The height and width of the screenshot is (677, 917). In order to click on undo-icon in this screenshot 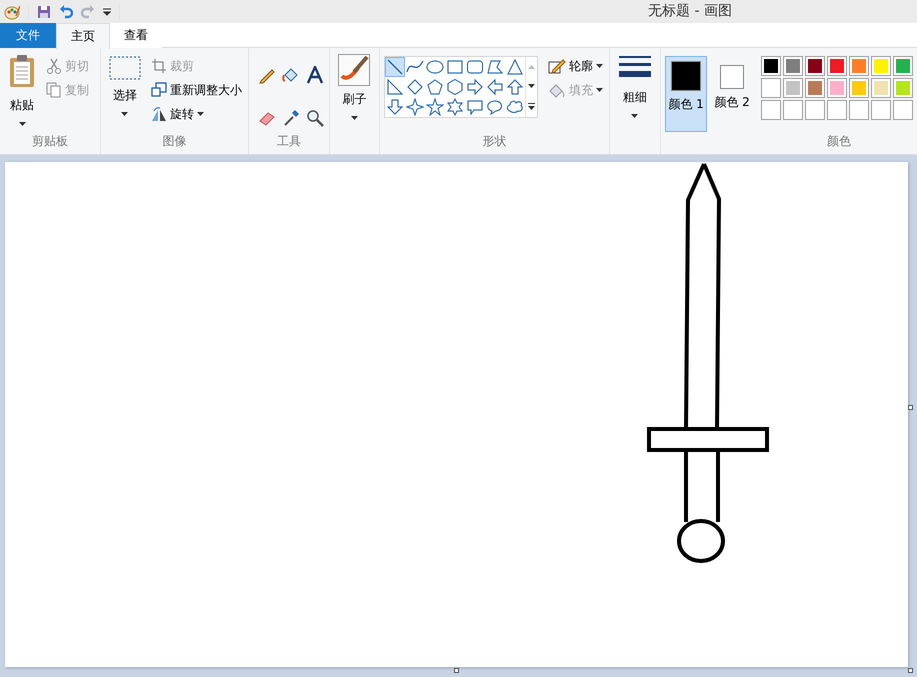, I will do `click(66, 11)`.